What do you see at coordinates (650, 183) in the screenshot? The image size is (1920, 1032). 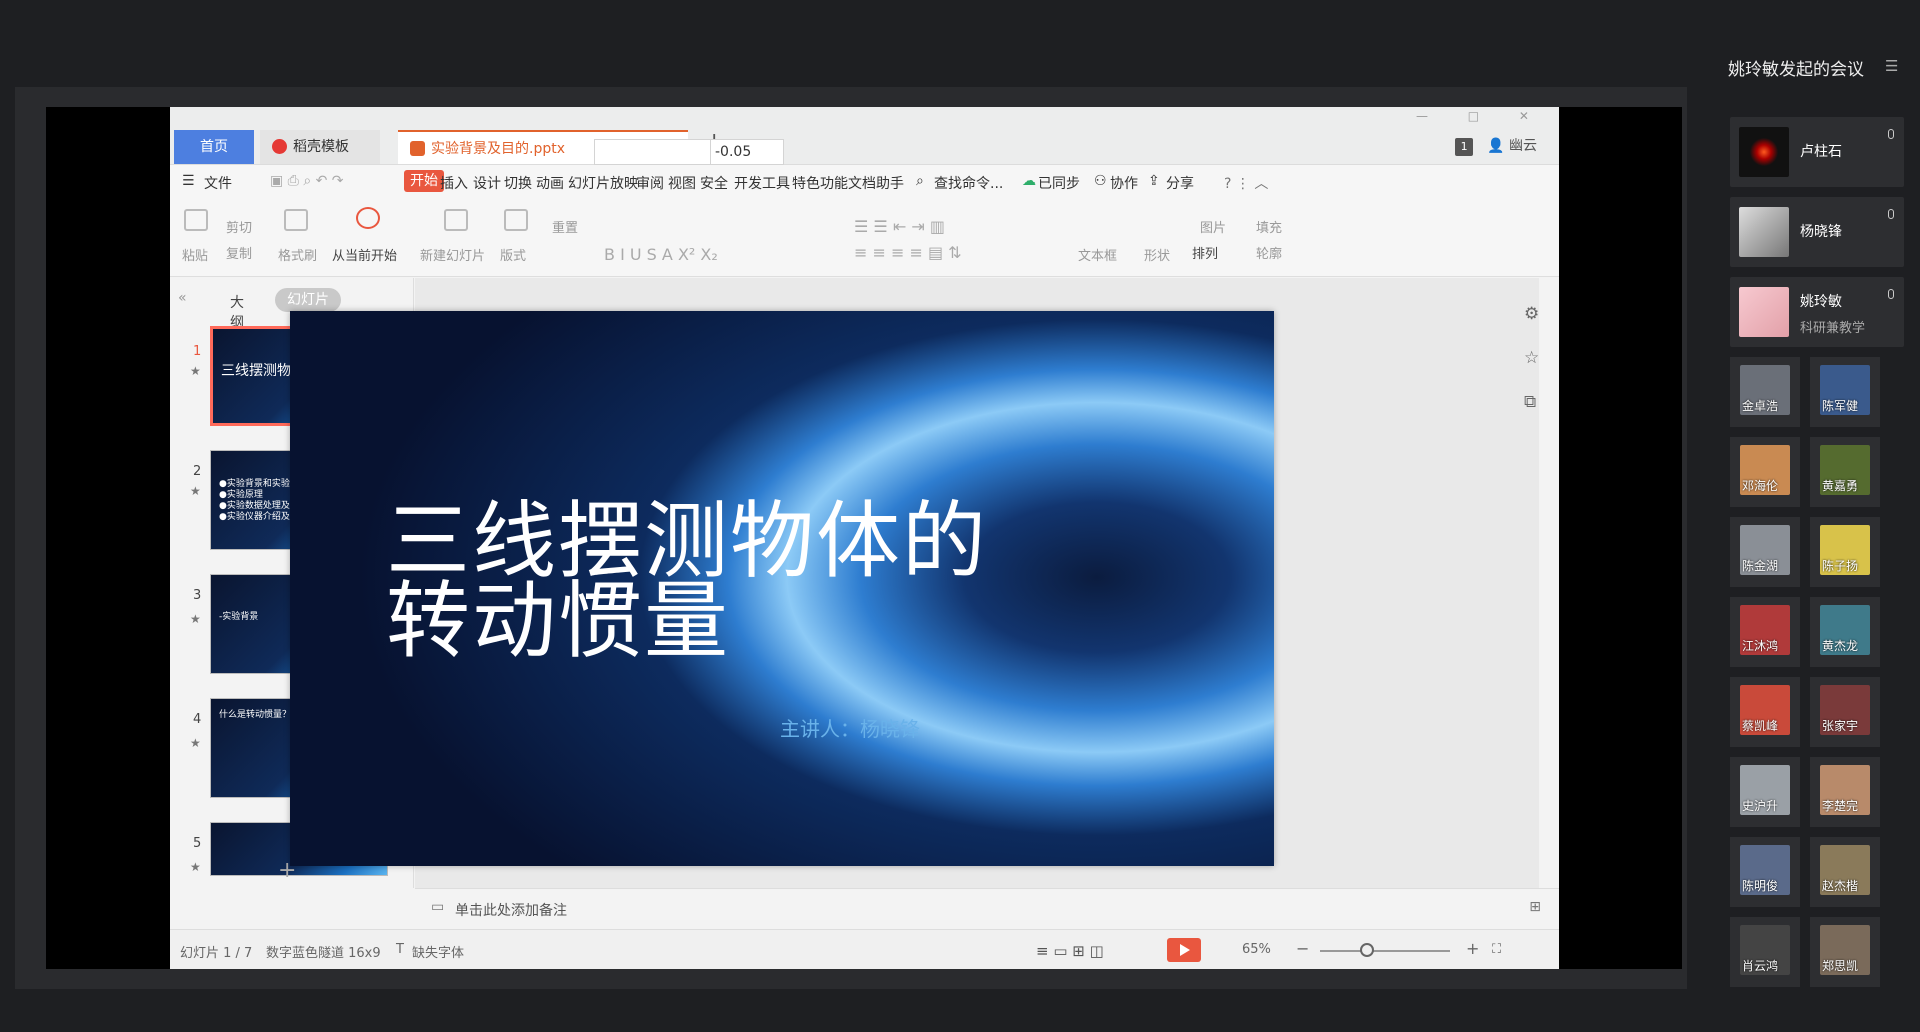 I see `menu-review: 审阅` at bounding box center [650, 183].